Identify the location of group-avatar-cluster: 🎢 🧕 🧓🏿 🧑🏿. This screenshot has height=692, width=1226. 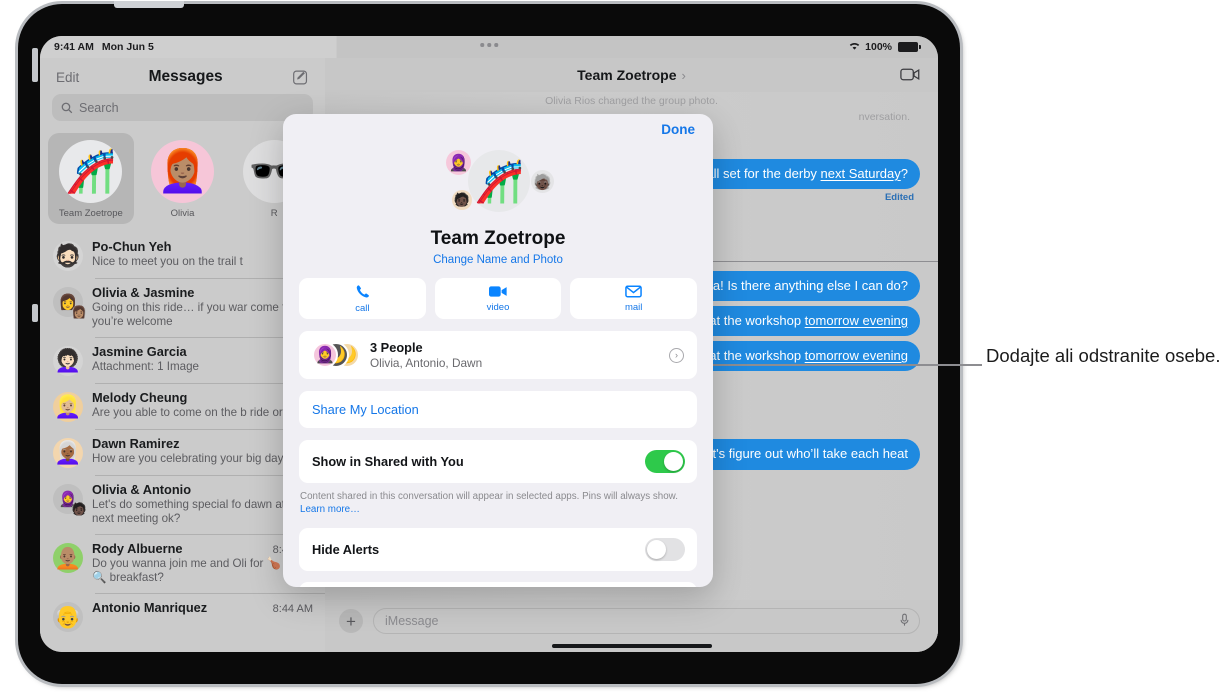
(498, 187).